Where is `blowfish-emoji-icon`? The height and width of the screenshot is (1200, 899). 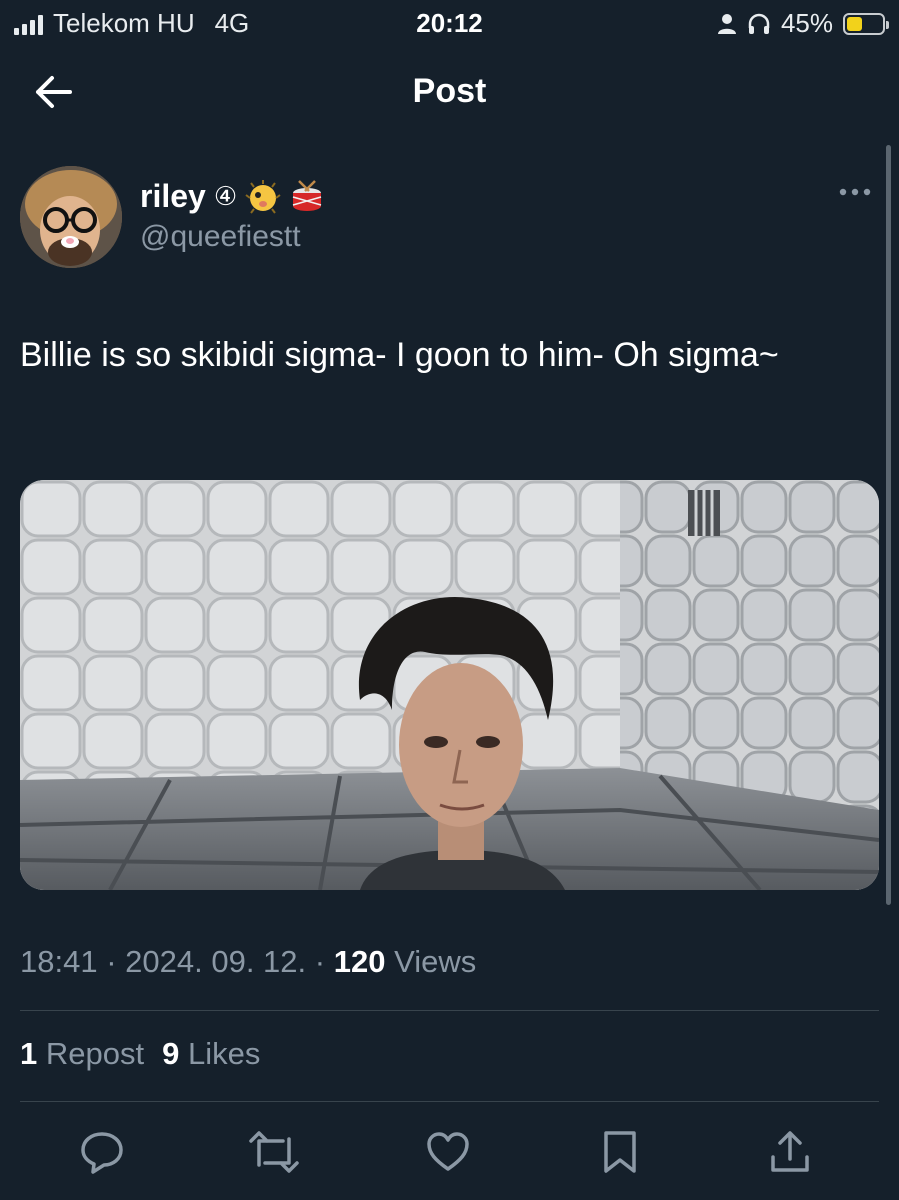
blowfish-emoji-icon is located at coordinates (263, 196).